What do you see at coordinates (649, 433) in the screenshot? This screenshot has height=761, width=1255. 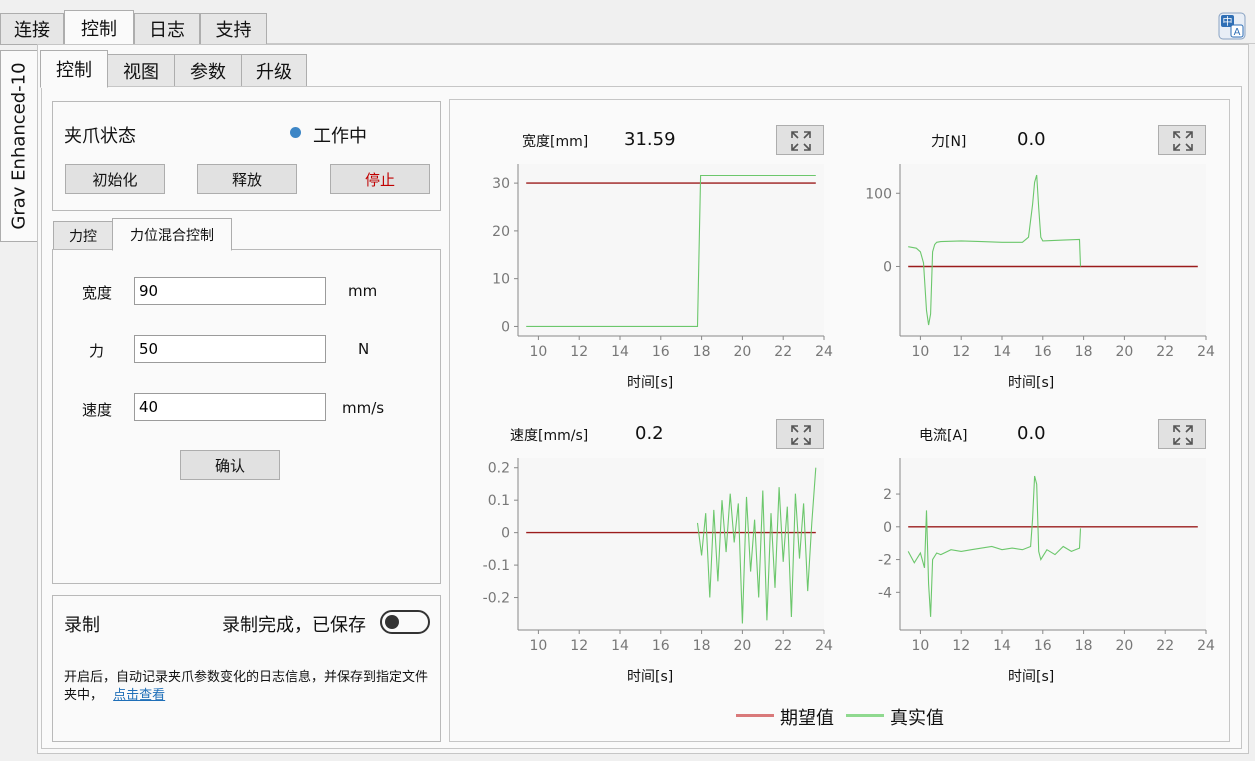 I see `speed-chart-value: 0.2` at bounding box center [649, 433].